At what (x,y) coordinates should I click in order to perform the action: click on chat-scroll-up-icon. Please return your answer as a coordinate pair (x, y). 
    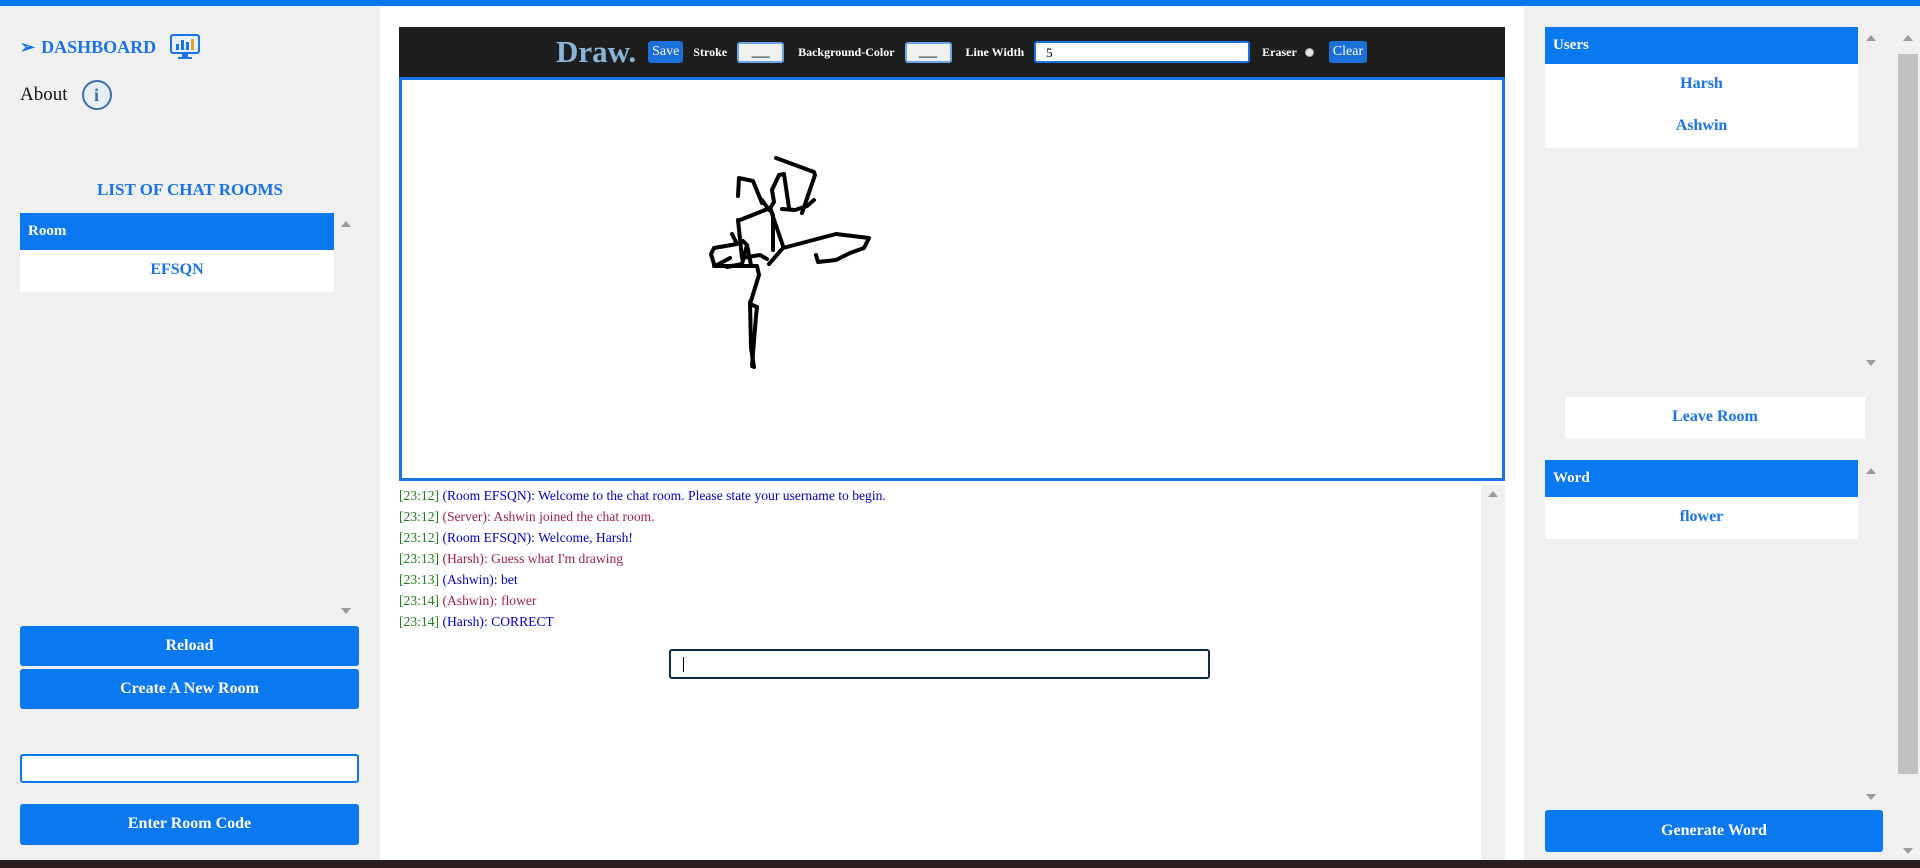
    Looking at the image, I should click on (1493, 494).